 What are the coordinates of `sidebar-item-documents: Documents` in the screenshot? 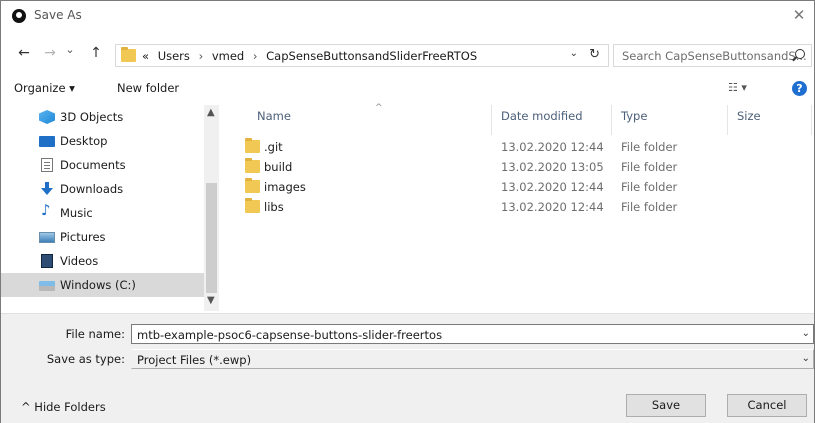 It's located at (102, 165).